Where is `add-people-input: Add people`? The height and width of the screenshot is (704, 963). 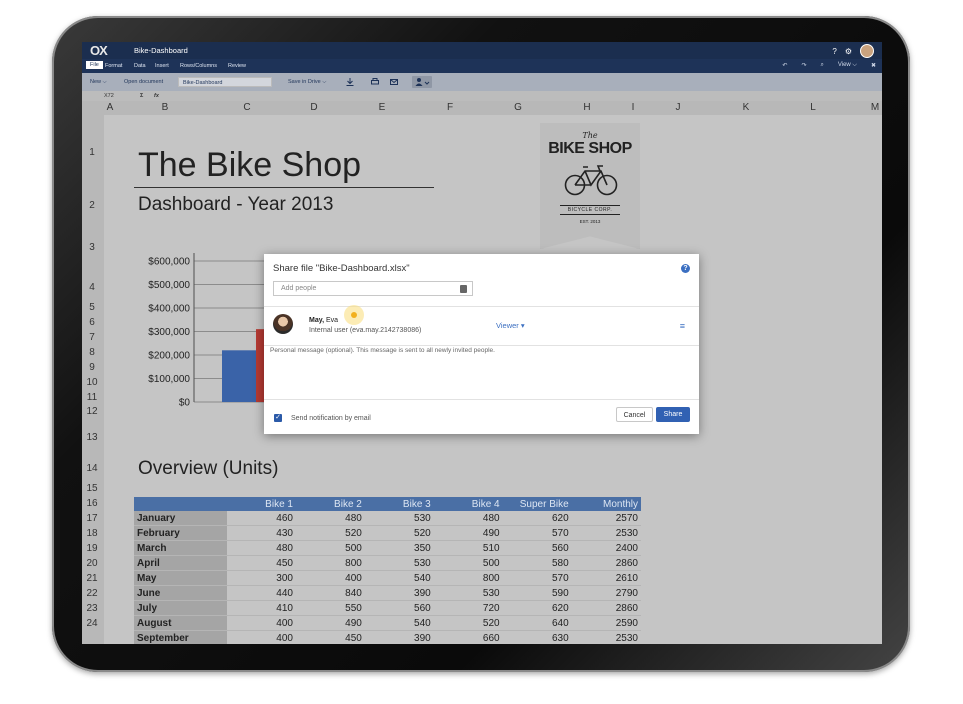
add-people-input: Add people is located at coordinates (373, 288).